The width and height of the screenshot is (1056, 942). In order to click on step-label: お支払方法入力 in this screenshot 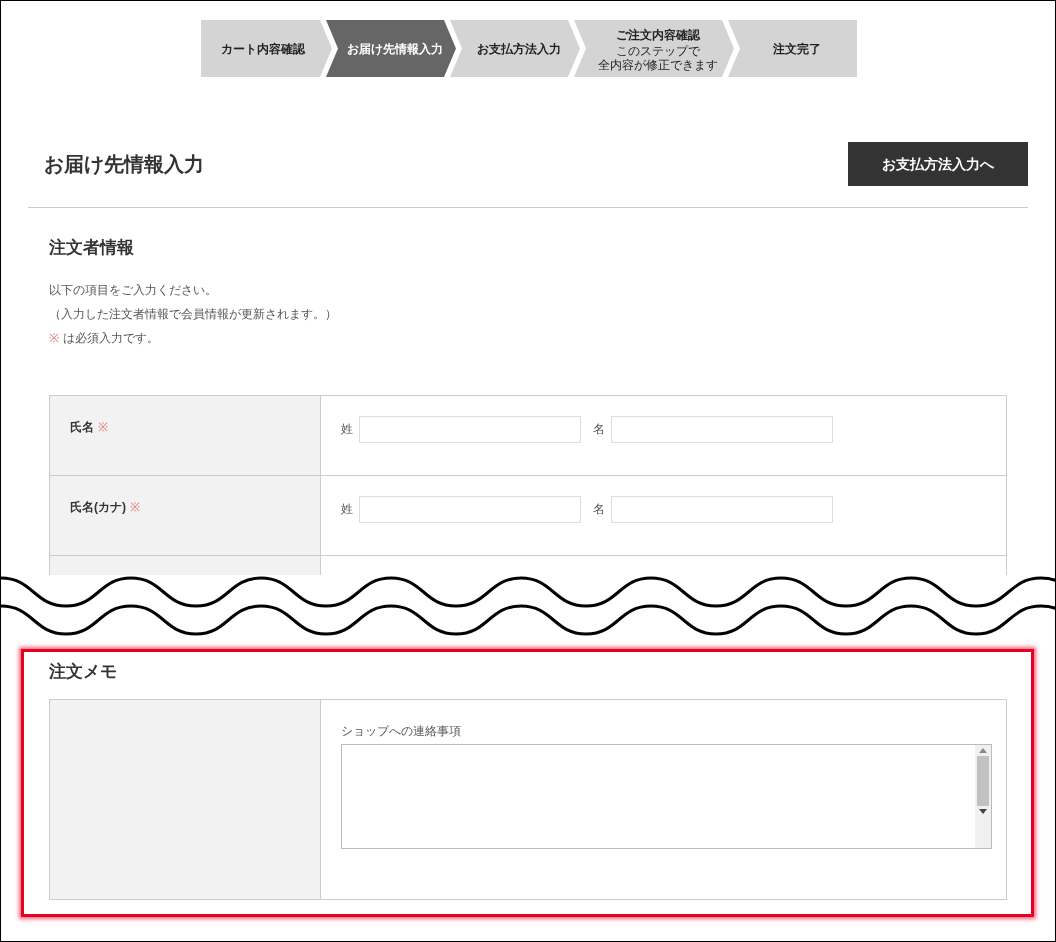, I will do `click(519, 49)`.